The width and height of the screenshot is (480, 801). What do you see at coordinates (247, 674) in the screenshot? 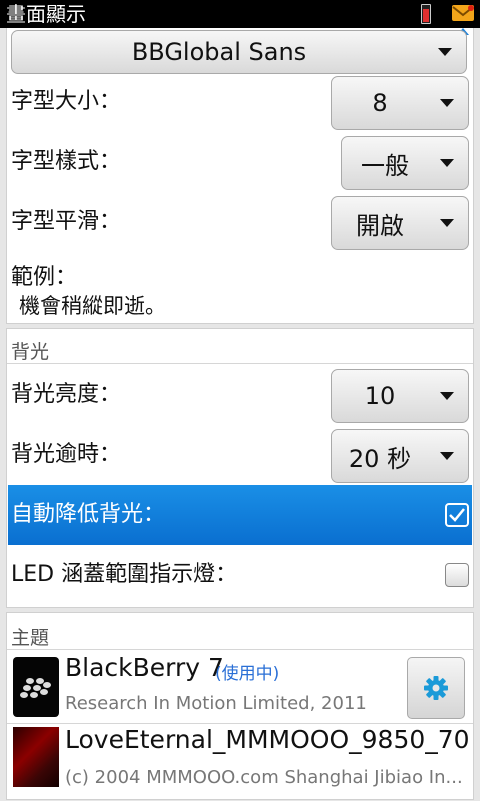
I see `theme-status-badge: (使用中)` at bounding box center [247, 674].